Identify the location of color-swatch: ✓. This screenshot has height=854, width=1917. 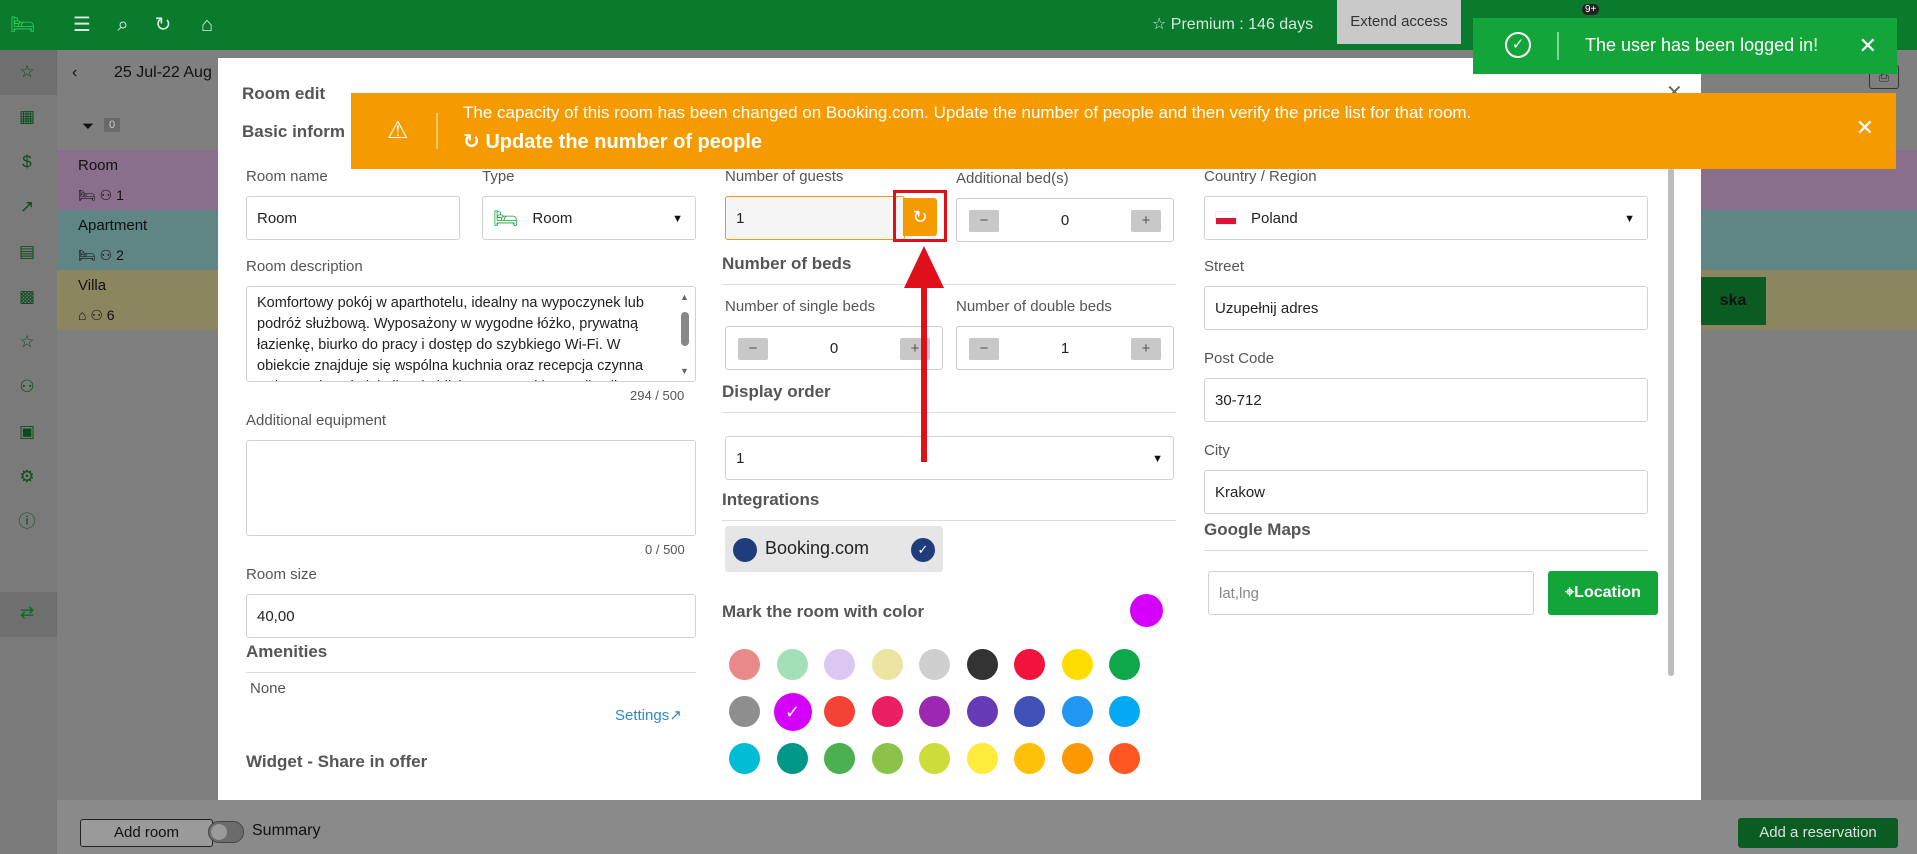
(792, 712).